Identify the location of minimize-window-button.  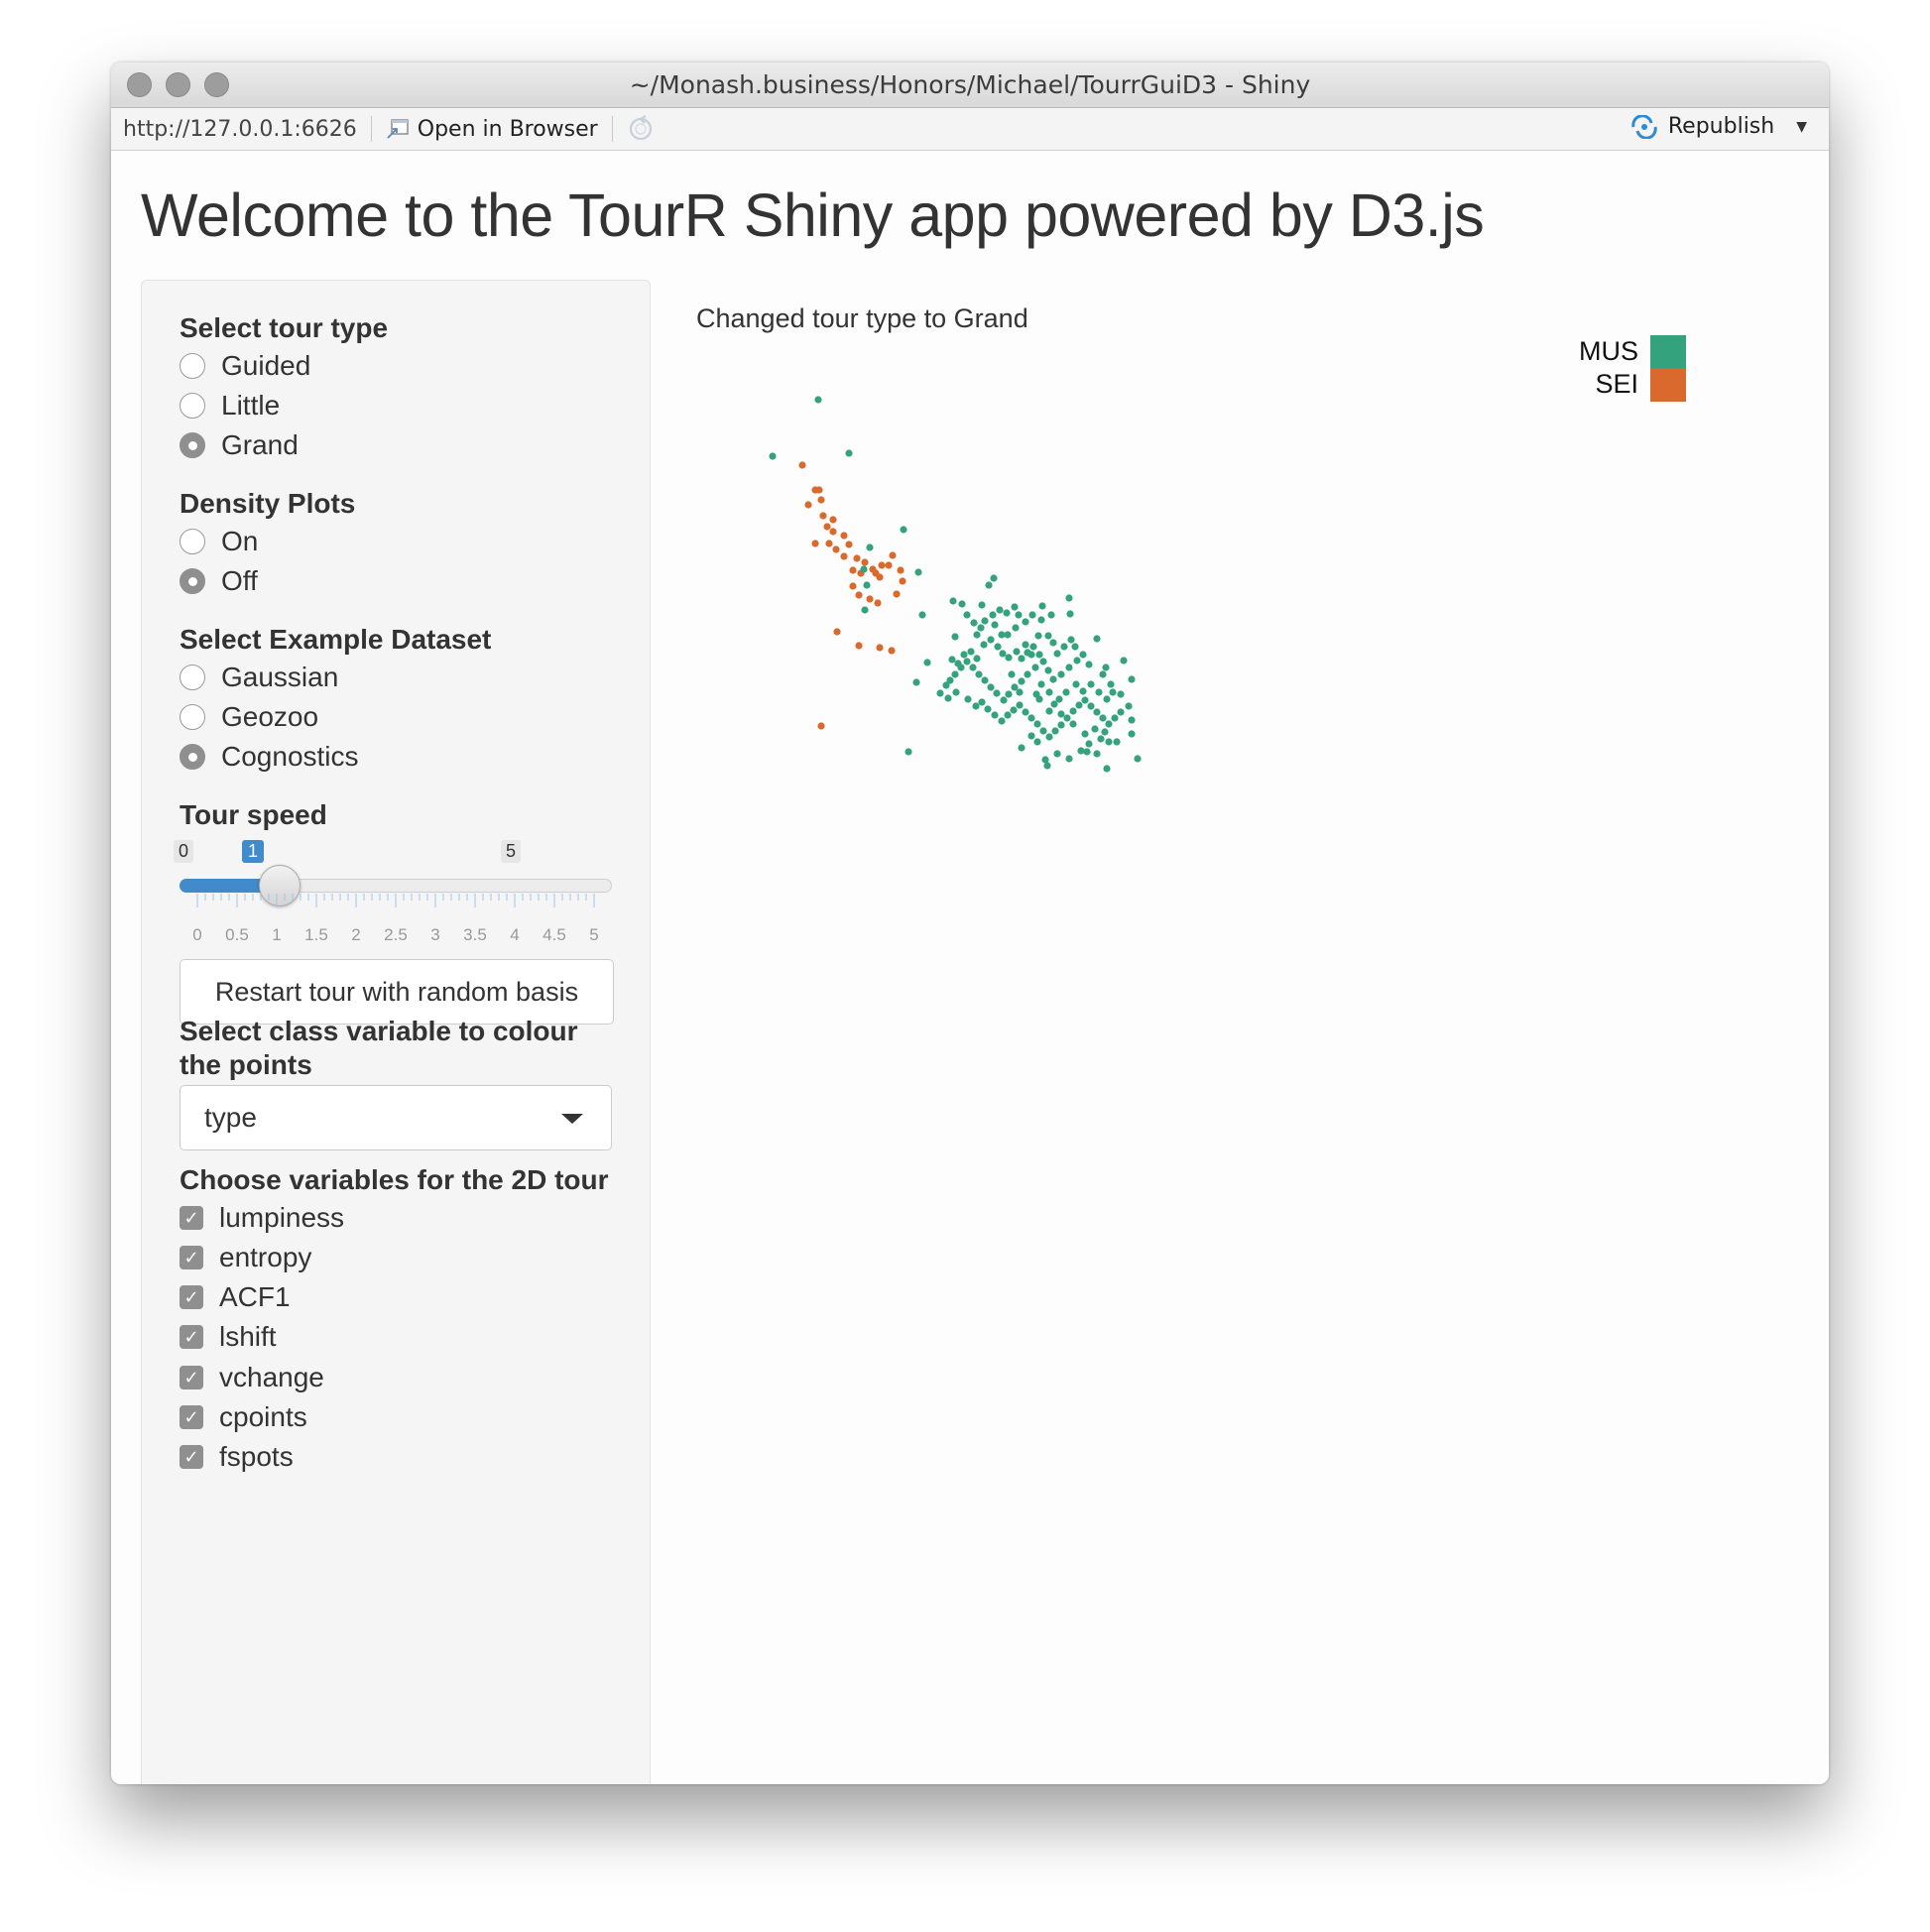
(178, 84).